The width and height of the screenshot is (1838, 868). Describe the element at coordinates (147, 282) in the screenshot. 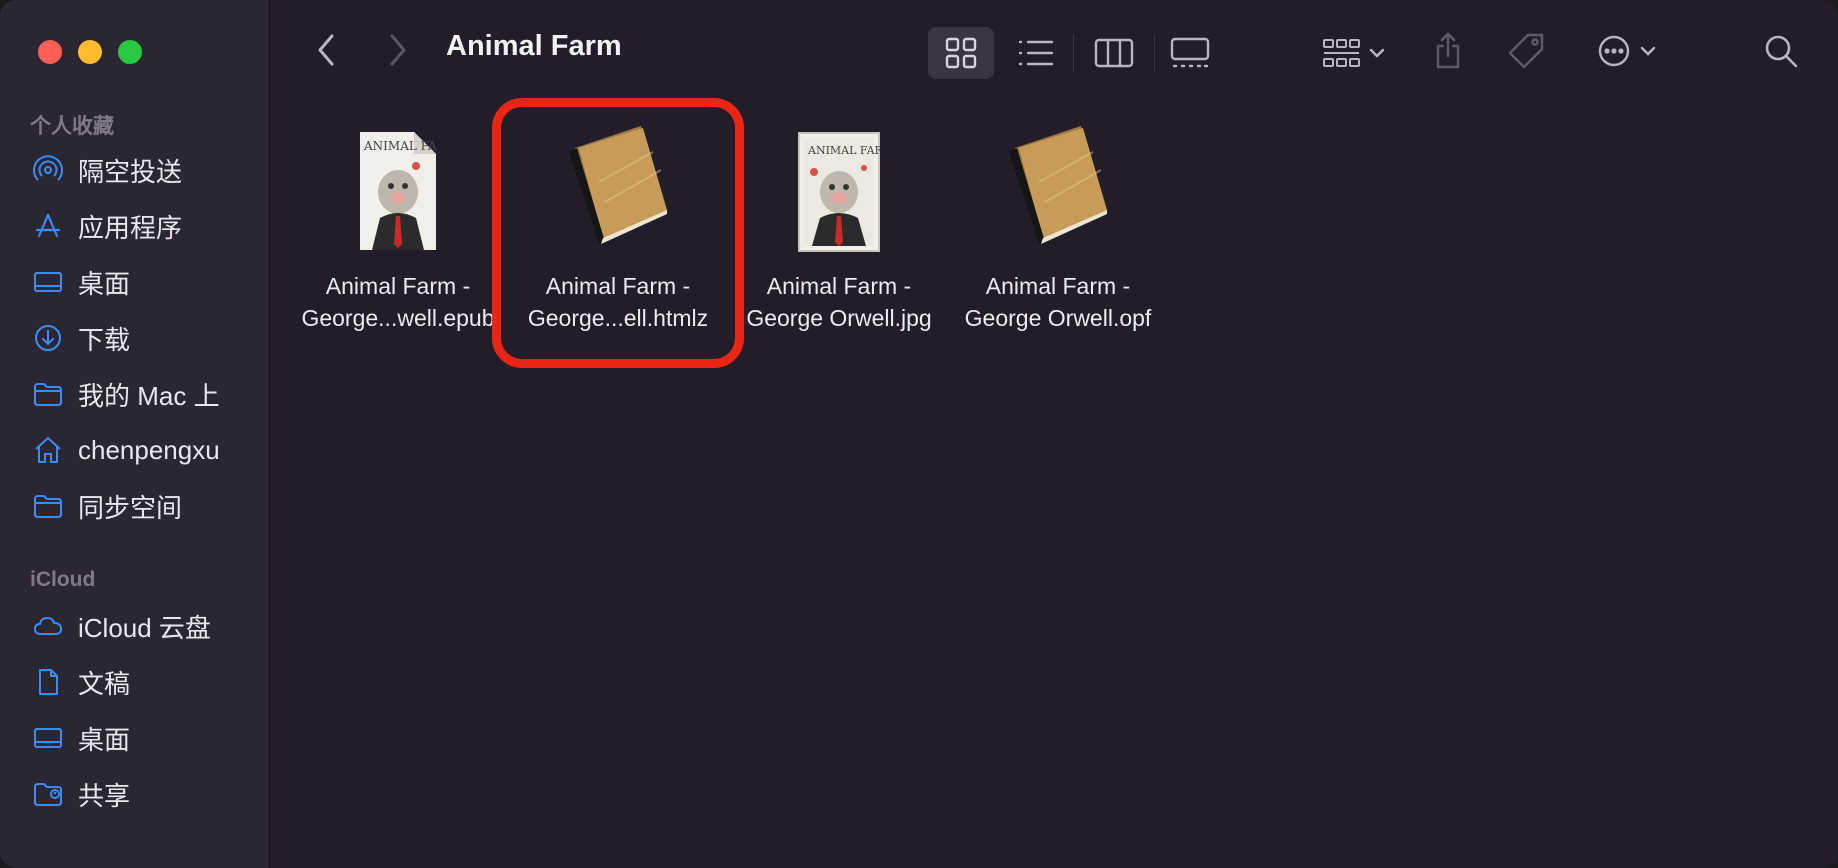

I see `sidebar-item-desktop: 桌面` at that location.